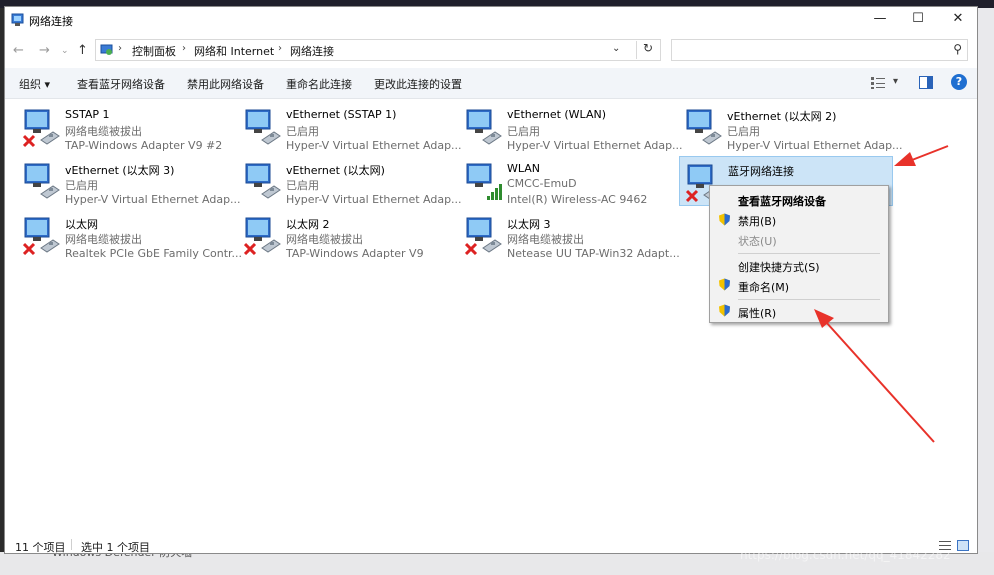 The height and width of the screenshot is (575, 994). Describe the element at coordinates (918, 20) in the screenshot. I see `maximize-button: ☐` at that location.